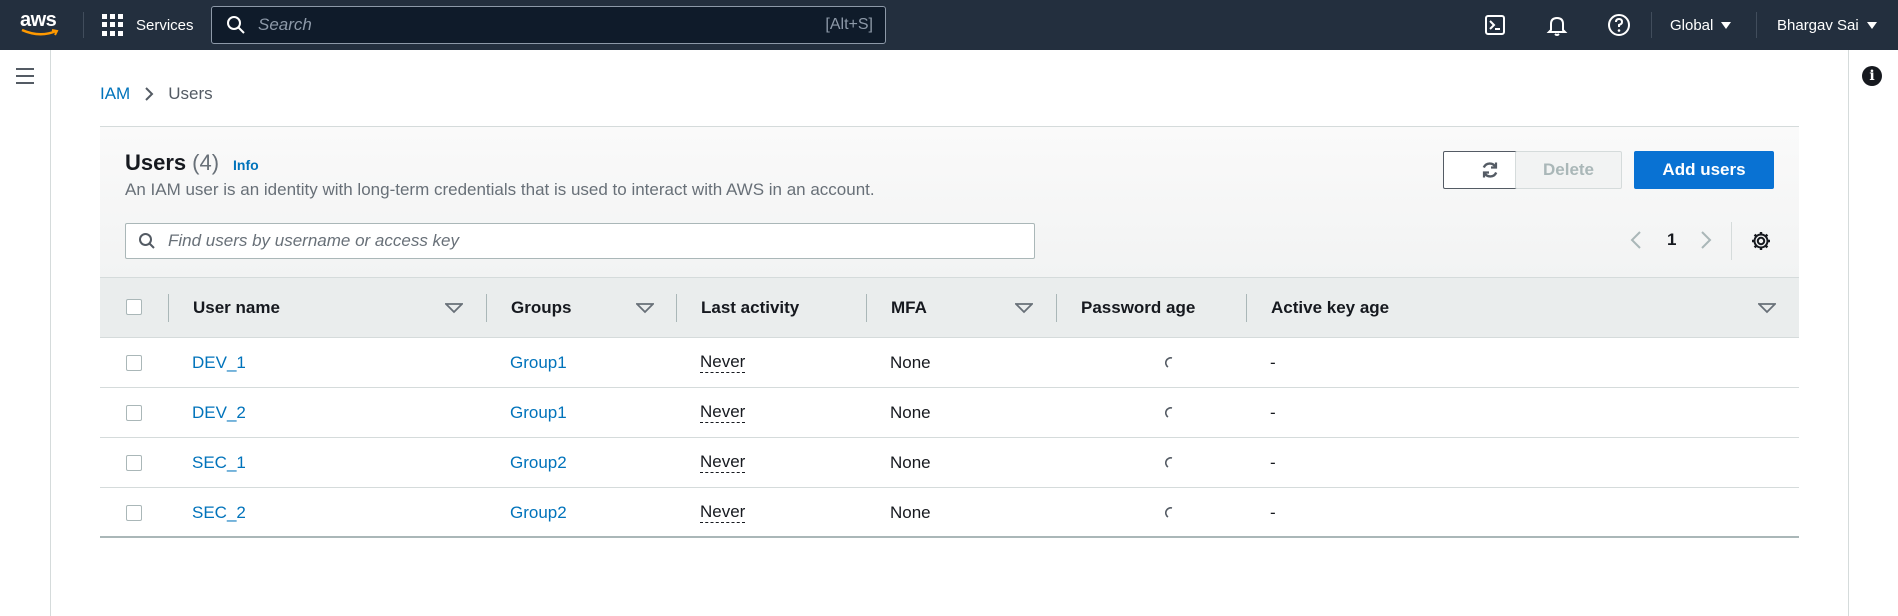 Image resolution: width=1898 pixels, height=616 pixels. Describe the element at coordinates (1619, 25) in the screenshot. I see `help-icon` at that location.